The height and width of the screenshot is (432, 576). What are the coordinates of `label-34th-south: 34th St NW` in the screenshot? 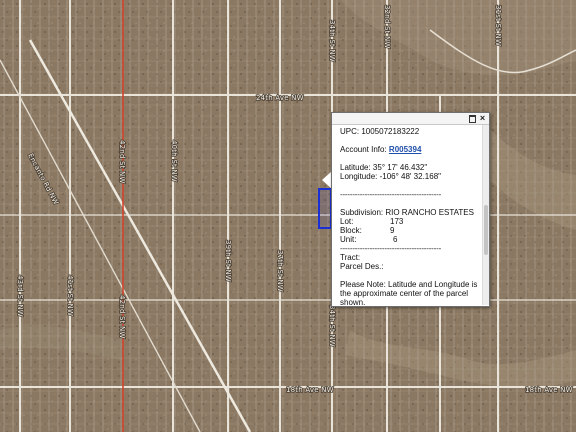 It's located at (332, 326).